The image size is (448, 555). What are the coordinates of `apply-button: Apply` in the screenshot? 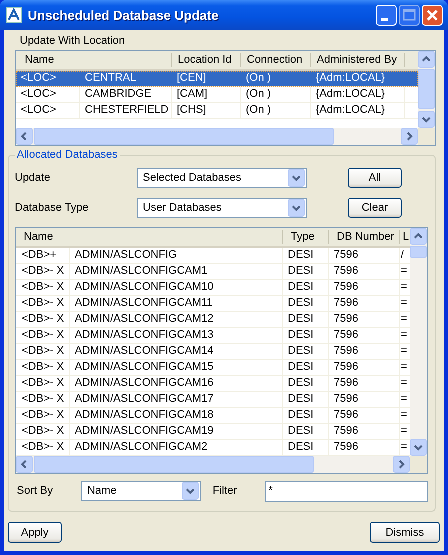 It's located at (35, 532).